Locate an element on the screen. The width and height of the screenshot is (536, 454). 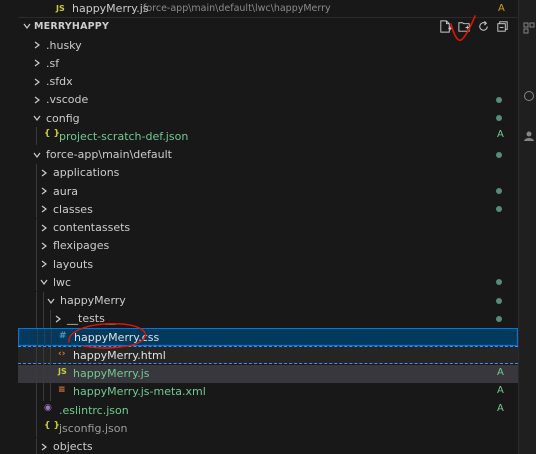
tree-folder: .vscode is located at coordinates (268, 100).